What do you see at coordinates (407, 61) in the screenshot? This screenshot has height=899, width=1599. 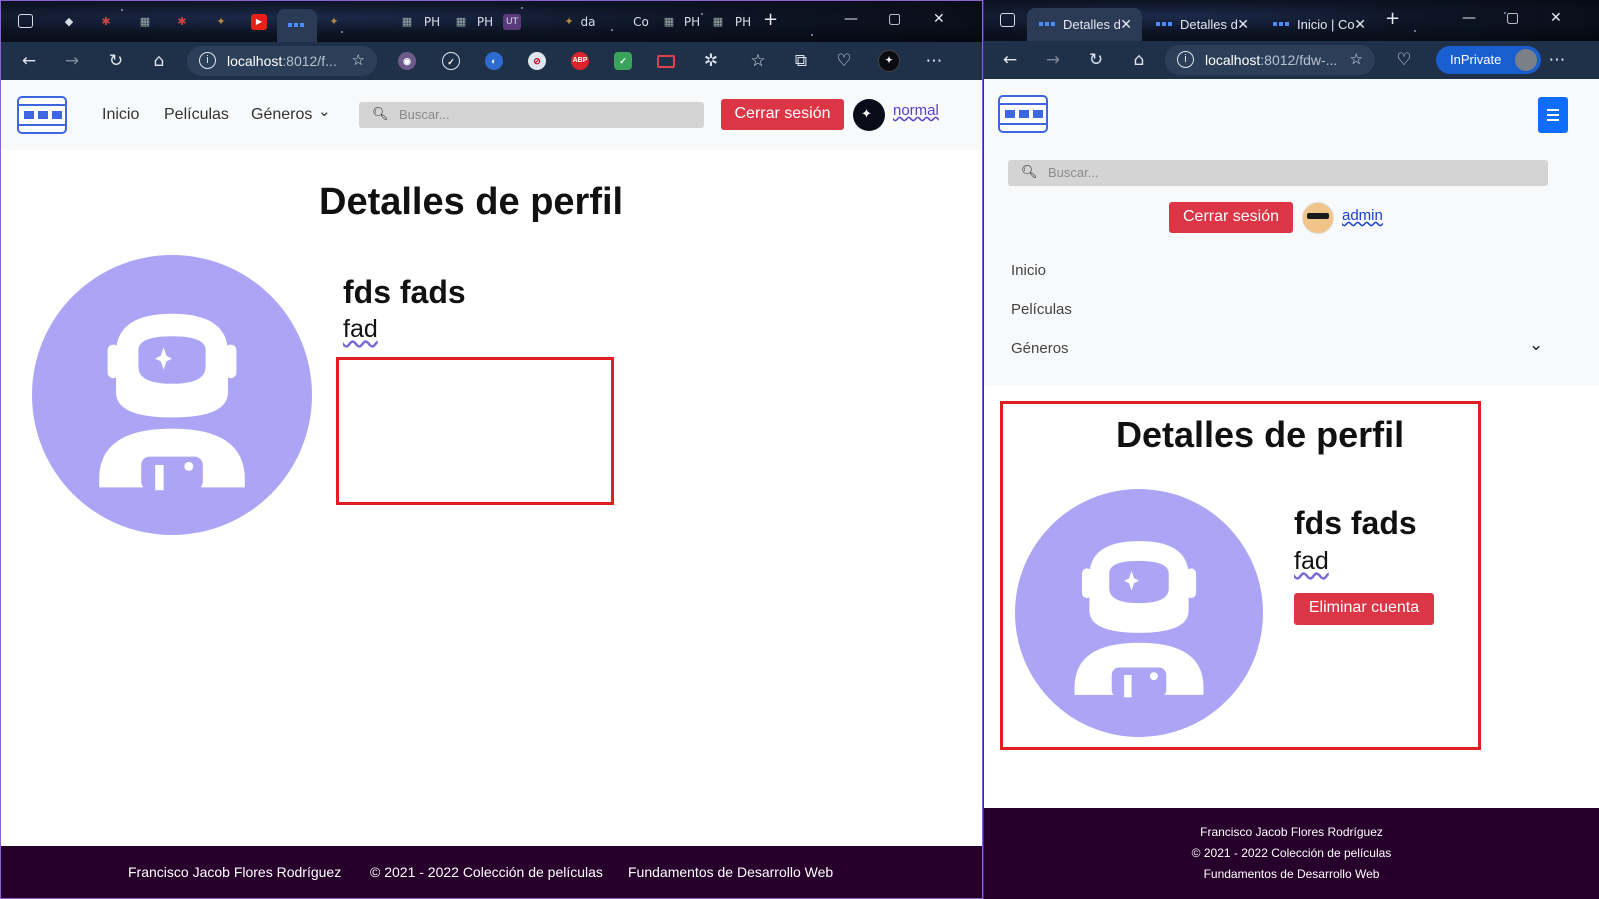 I see `extension-icon: ◉` at bounding box center [407, 61].